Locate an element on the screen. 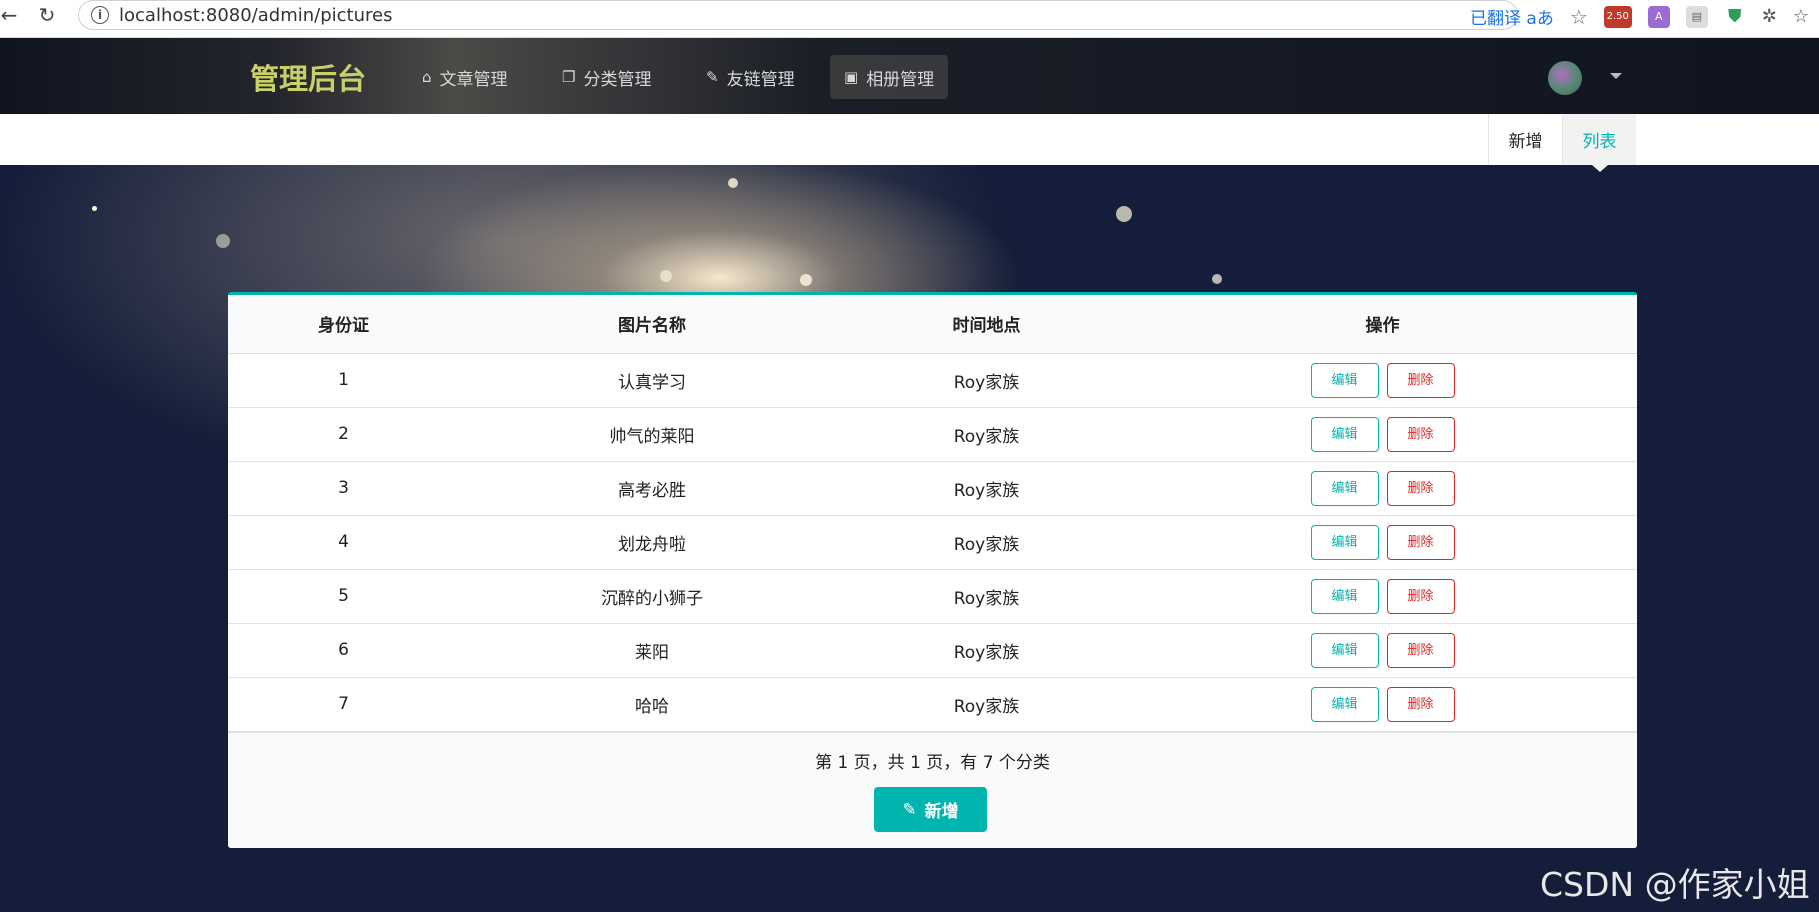 The image size is (1819, 912). menu-item-albums: ▣ 相册管理 is located at coordinates (889, 77).